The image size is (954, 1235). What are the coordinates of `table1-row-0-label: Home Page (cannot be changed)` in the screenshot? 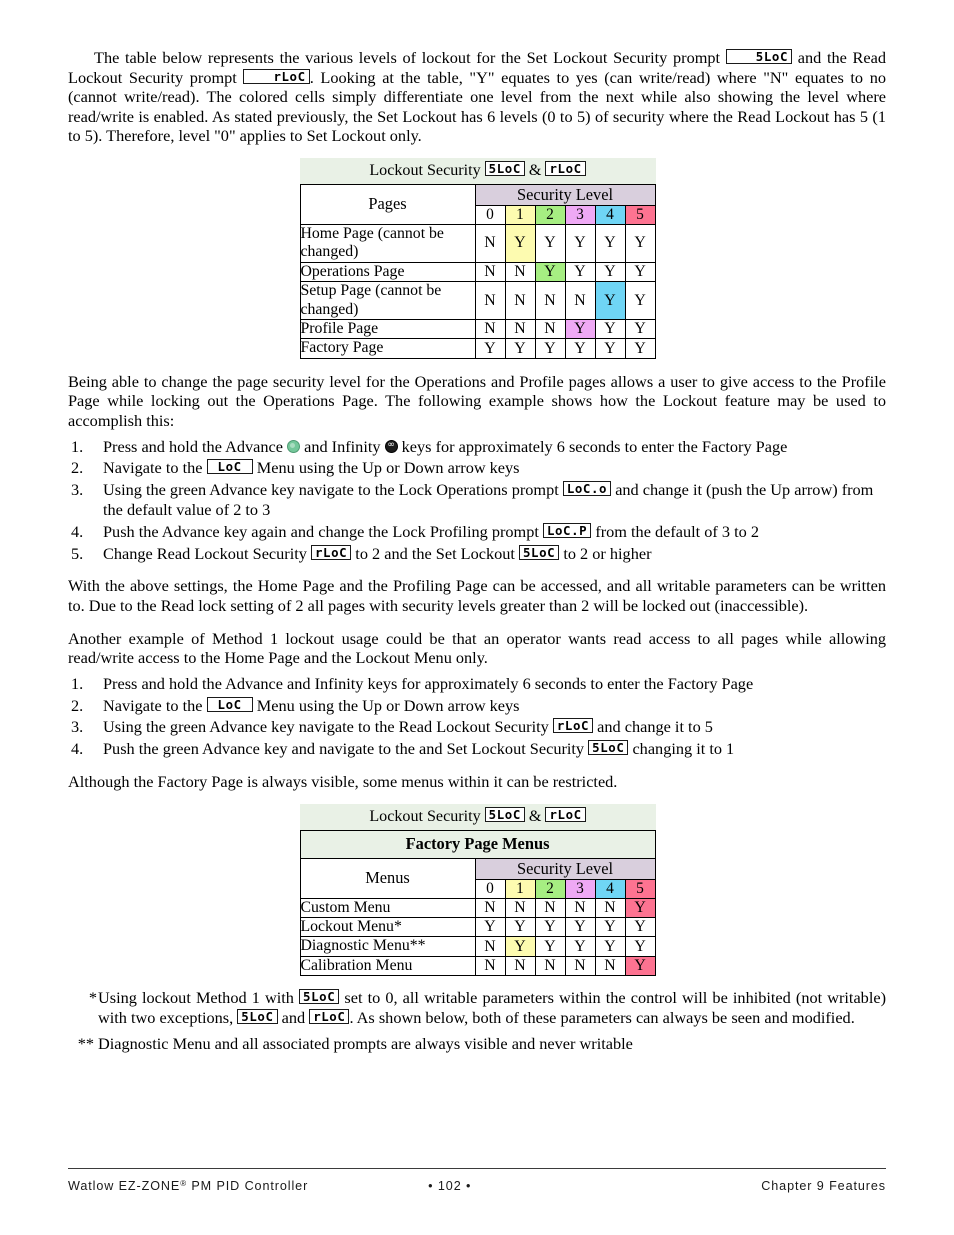 It's located at (387, 243).